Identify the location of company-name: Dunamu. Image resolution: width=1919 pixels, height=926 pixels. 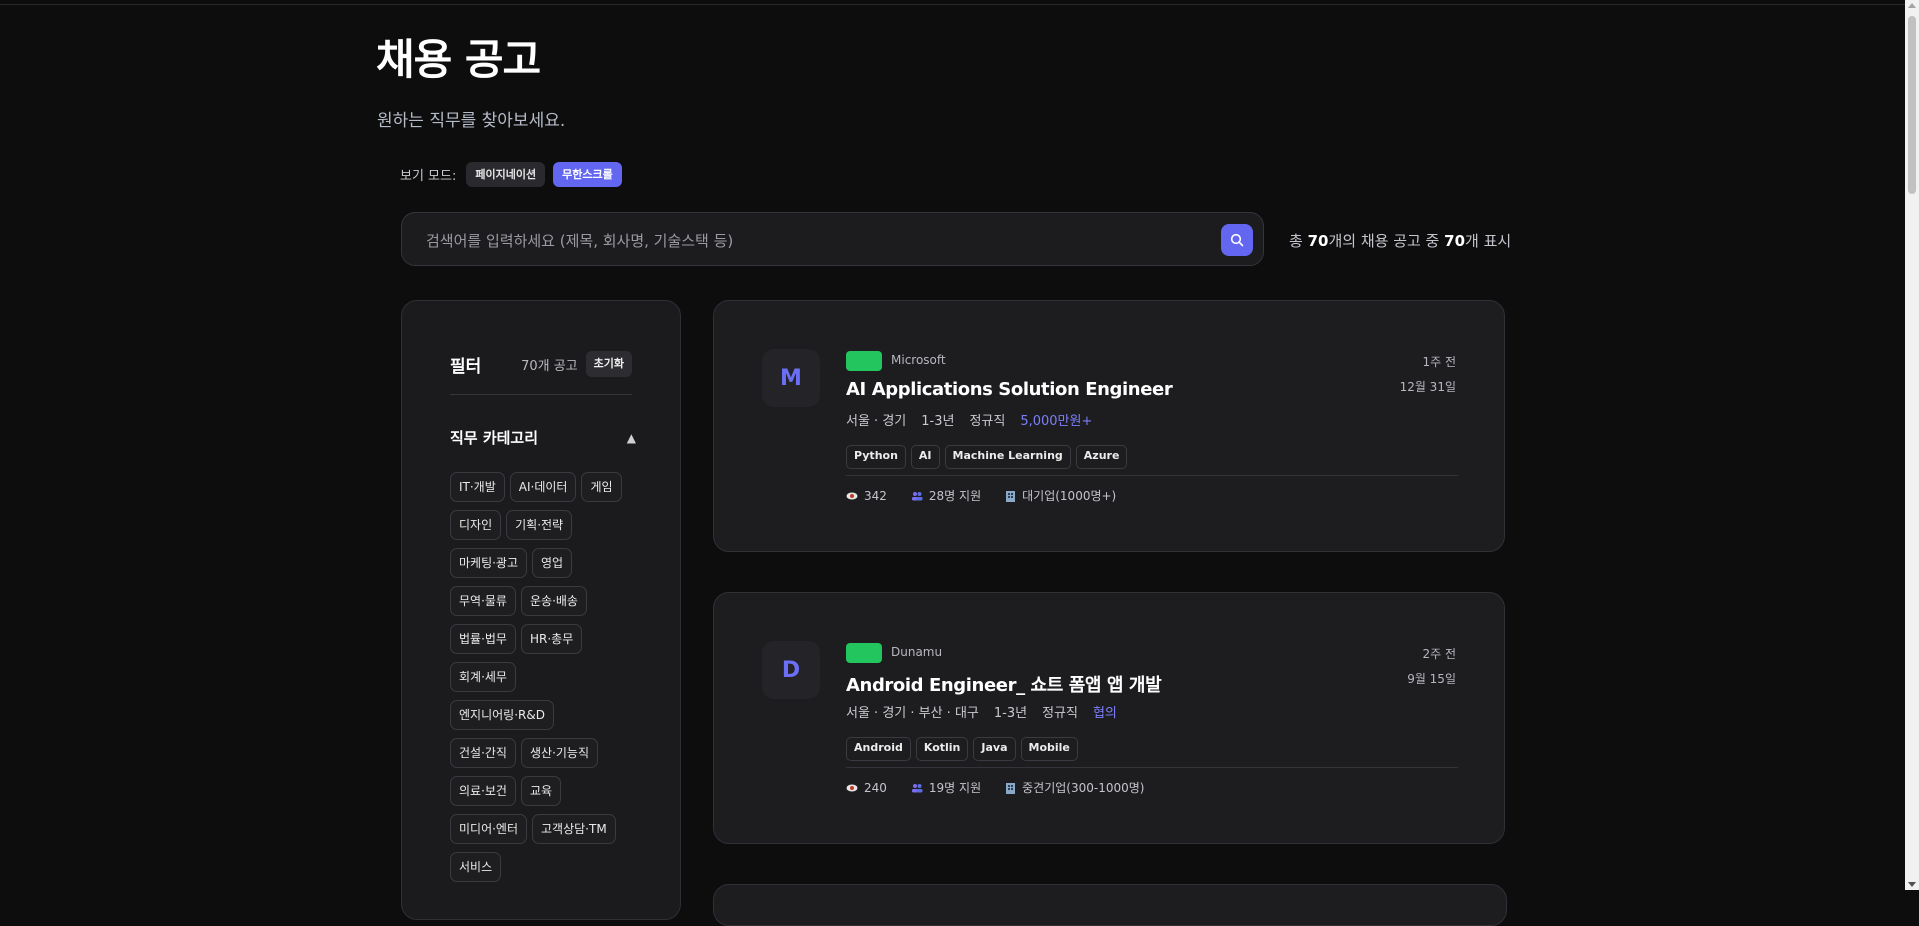
(917, 652).